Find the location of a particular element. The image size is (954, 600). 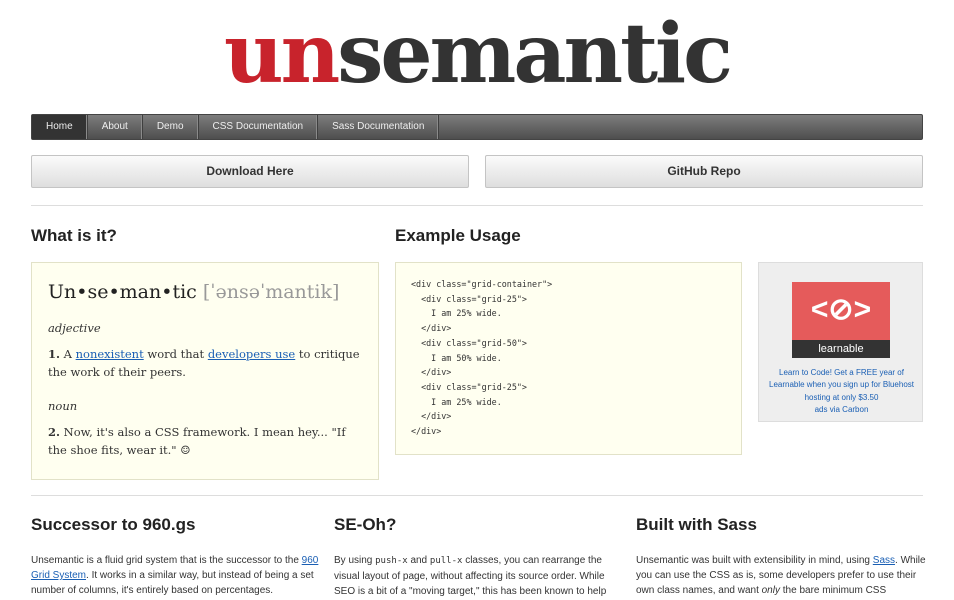

c2-text-a: By using is located at coordinates (353, 560).